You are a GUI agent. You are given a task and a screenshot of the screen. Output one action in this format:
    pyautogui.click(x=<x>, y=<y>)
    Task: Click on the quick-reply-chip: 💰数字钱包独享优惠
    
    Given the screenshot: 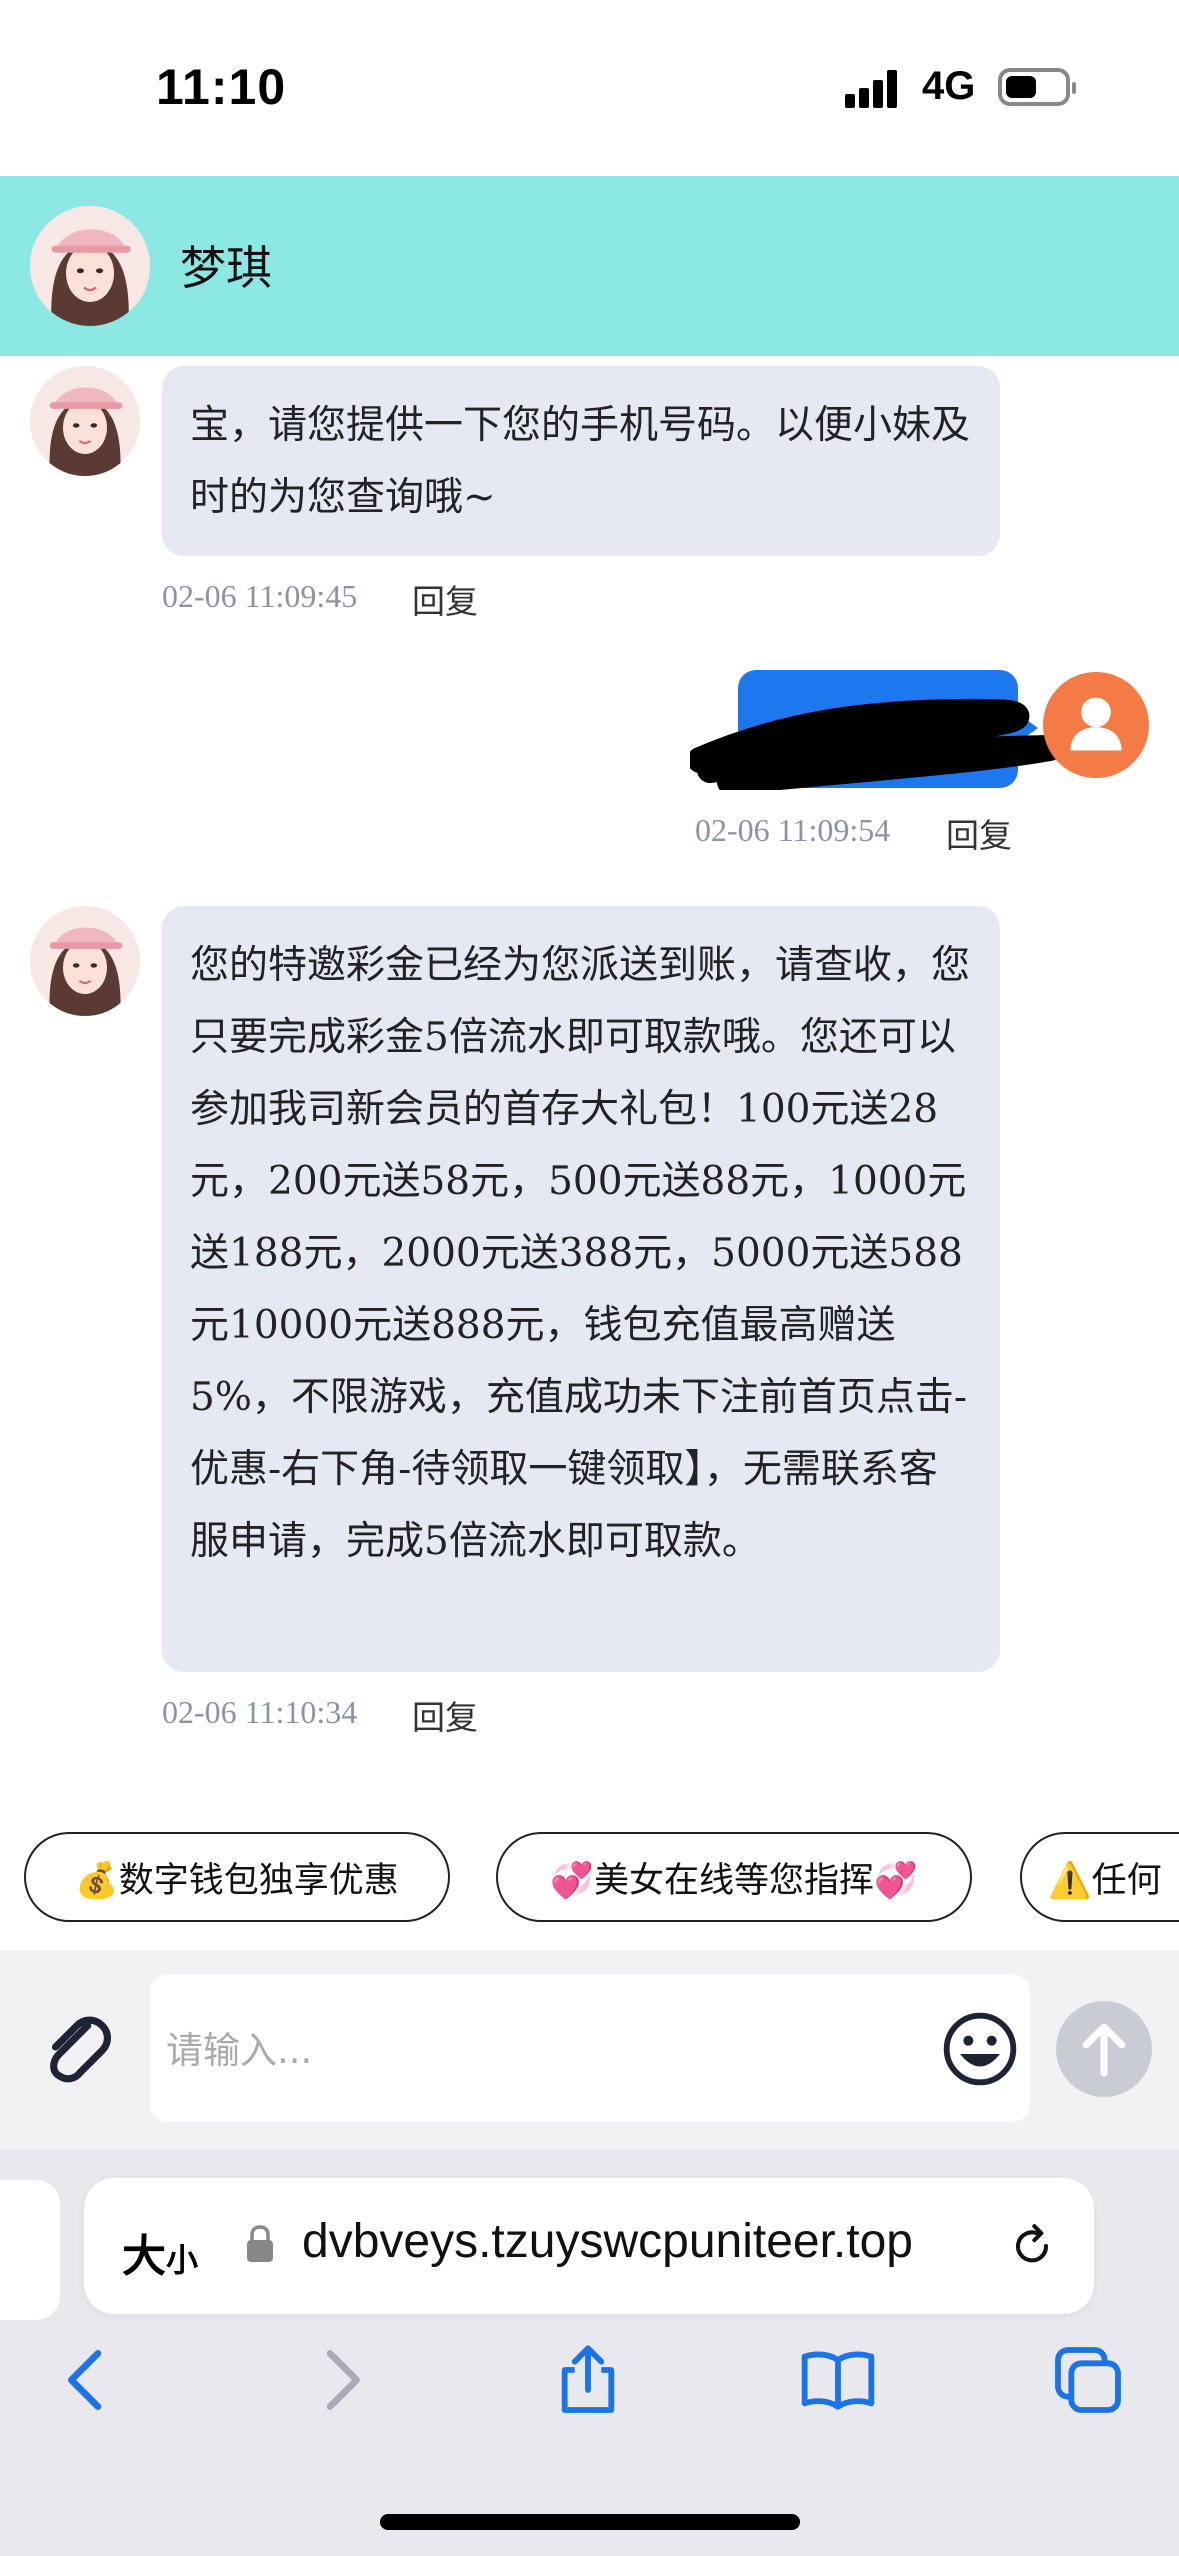 What is the action you would take?
    pyautogui.click(x=237, y=1877)
    